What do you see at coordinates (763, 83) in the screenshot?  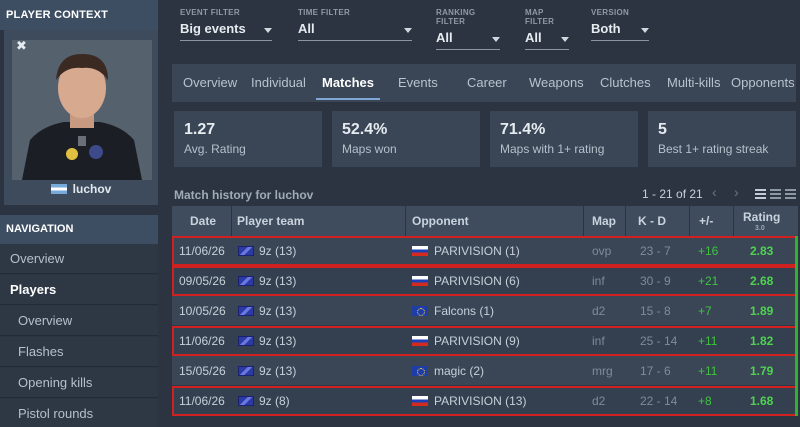 I see `tab-opponents: Opponents` at bounding box center [763, 83].